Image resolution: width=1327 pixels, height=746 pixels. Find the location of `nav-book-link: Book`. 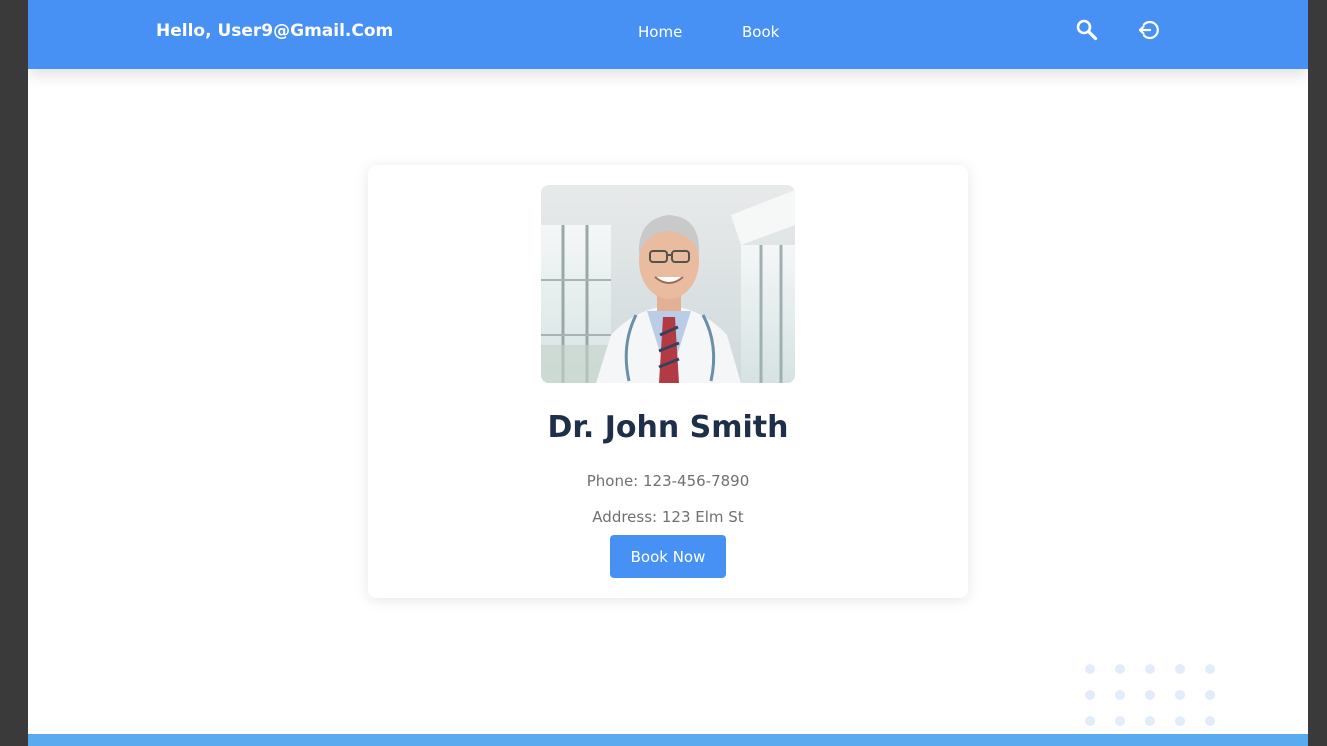

nav-book-link: Book is located at coordinates (760, 32).